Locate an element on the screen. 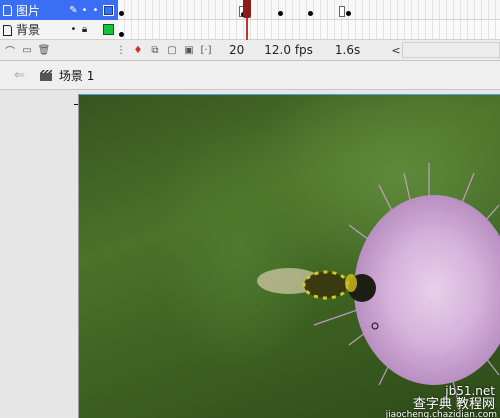 The height and width of the screenshot is (418, 500). chevron-left-icon: < is located at coordinates (396, 50).